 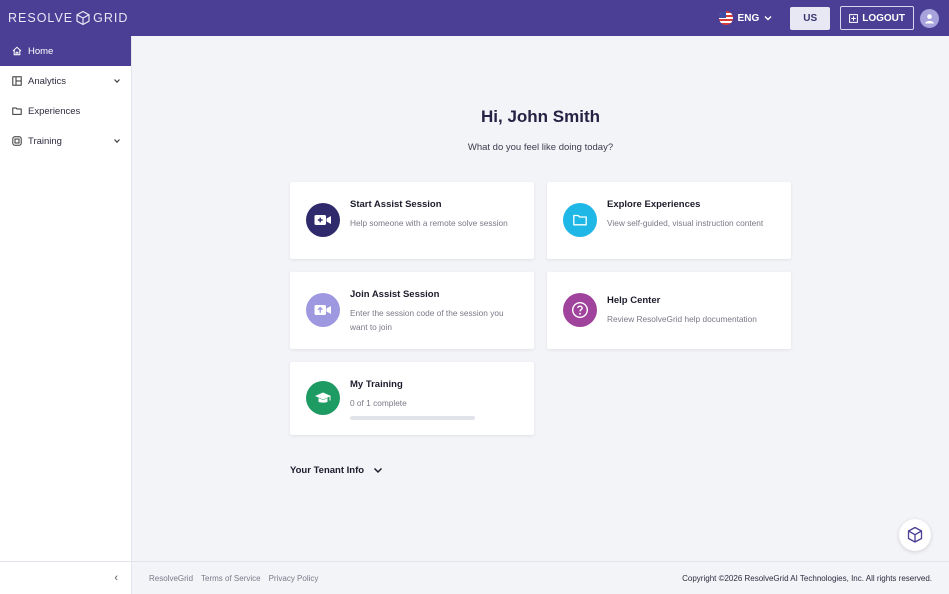 What do you see at coordinates (54, 111) in the screenshot?
I see `sidebar-item-label: Experiences` at bounding box center [54, 111].